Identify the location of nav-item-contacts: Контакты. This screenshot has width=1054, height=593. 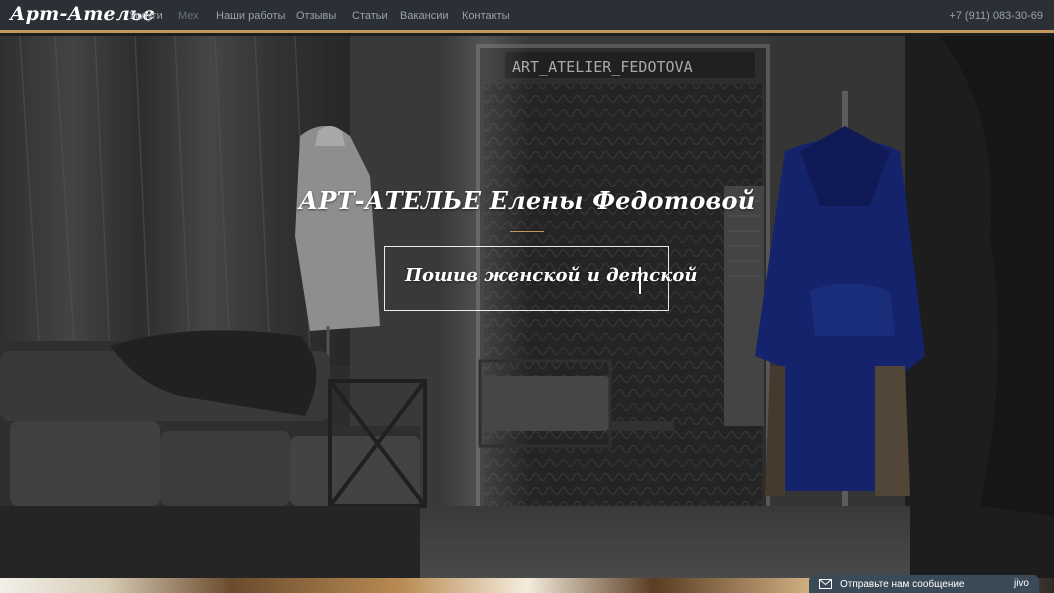
(486, 16).